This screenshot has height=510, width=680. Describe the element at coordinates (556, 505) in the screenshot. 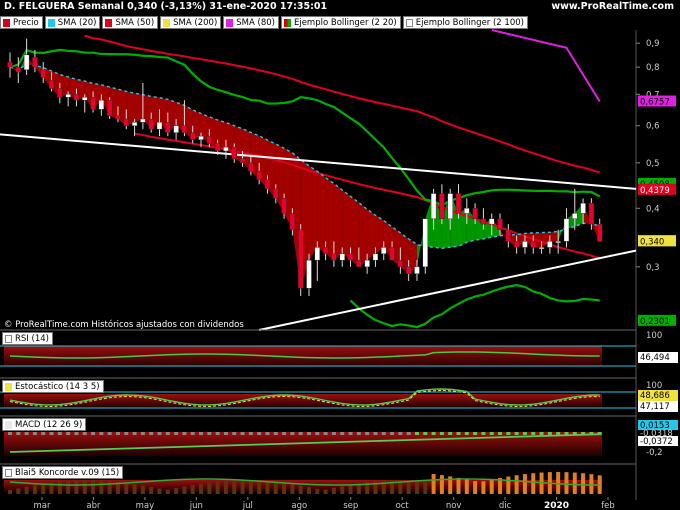

I see `x-tick-label: 2020` at that location.